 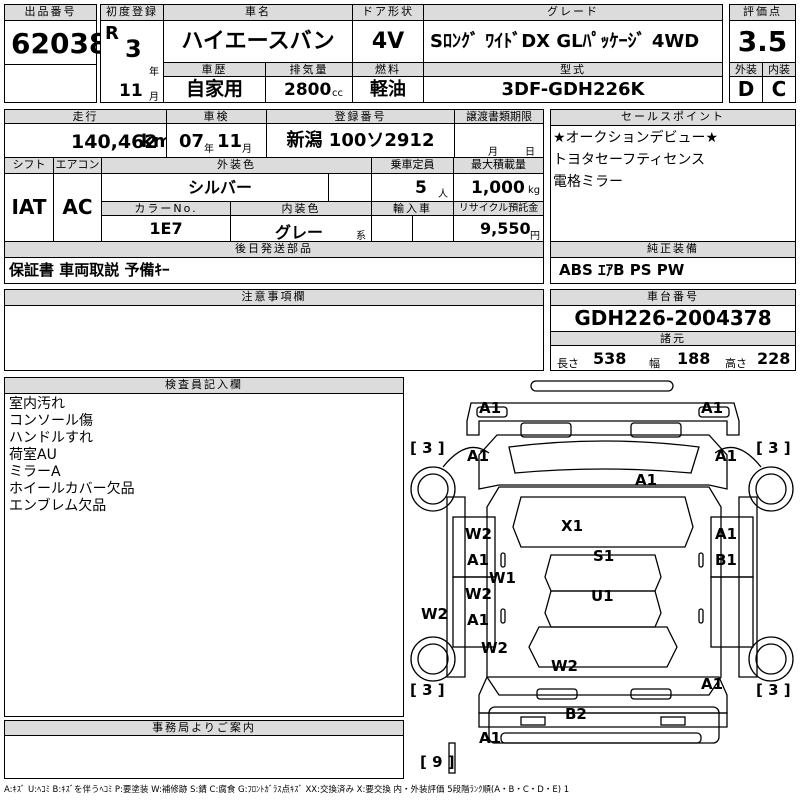 I want to click on damage-mark: U1, so click(x=602, y=596).